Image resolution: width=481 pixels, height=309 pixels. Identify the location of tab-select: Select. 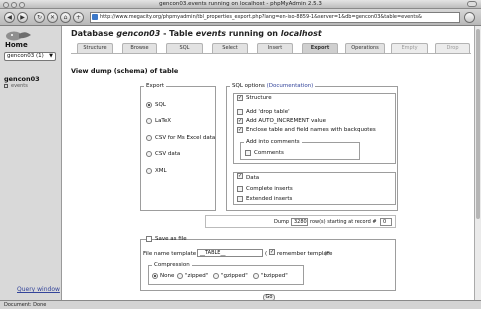
(230, 48).